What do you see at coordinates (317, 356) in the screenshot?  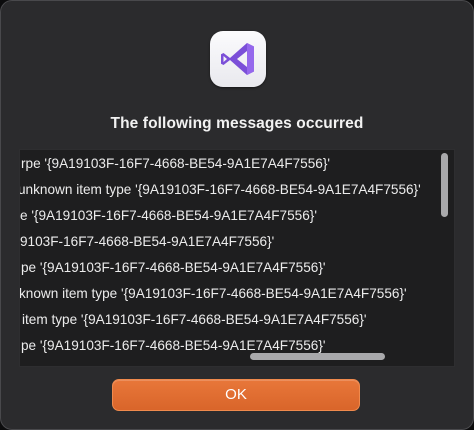 I see `horizontal-scrollbar` at bounding box center [317, 356].